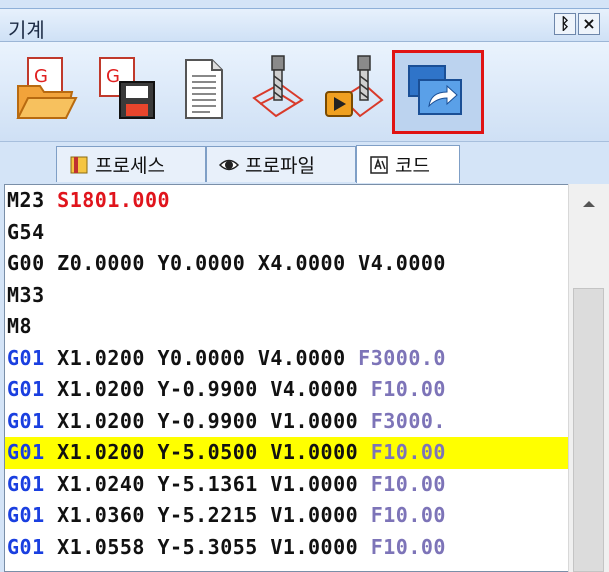  What do you see at coordinates (20, 326) in the screenshot?
I see `code-text: M8` at bounding box center [20, 326].